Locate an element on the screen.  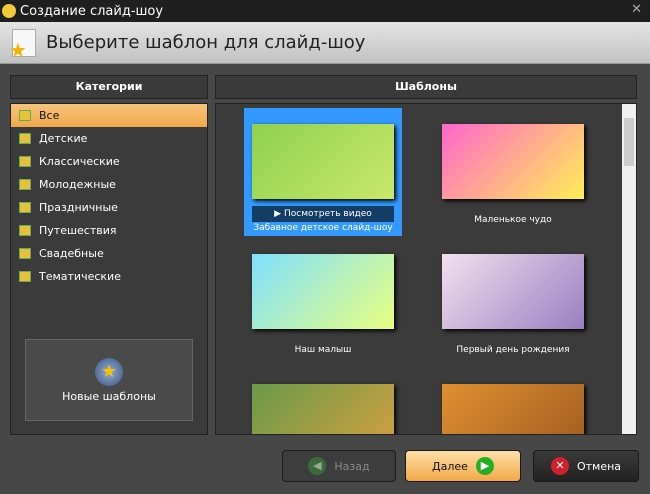
category-item: Свадебные is located at coordinates (109, 253).